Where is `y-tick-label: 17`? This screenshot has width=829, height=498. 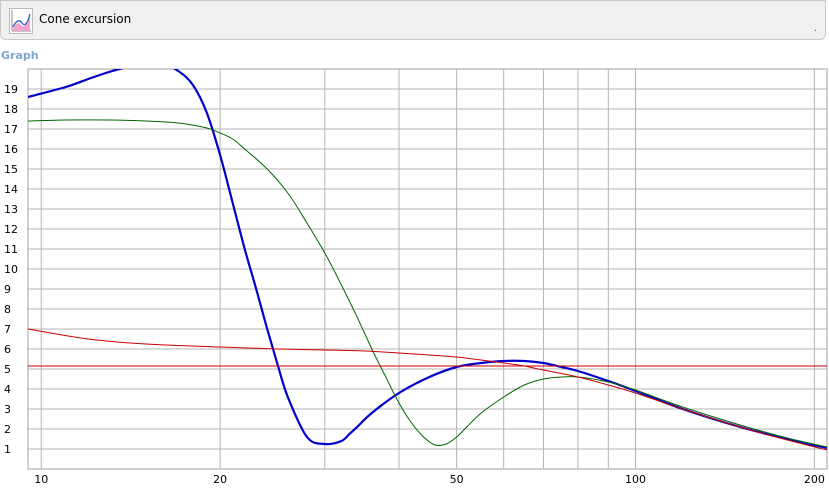 y-tick-label: 17 is located at coordinates (11, 129).